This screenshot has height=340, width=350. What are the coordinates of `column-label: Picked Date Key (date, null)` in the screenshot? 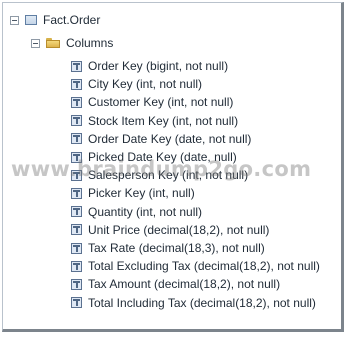 It's located at (162, 157).